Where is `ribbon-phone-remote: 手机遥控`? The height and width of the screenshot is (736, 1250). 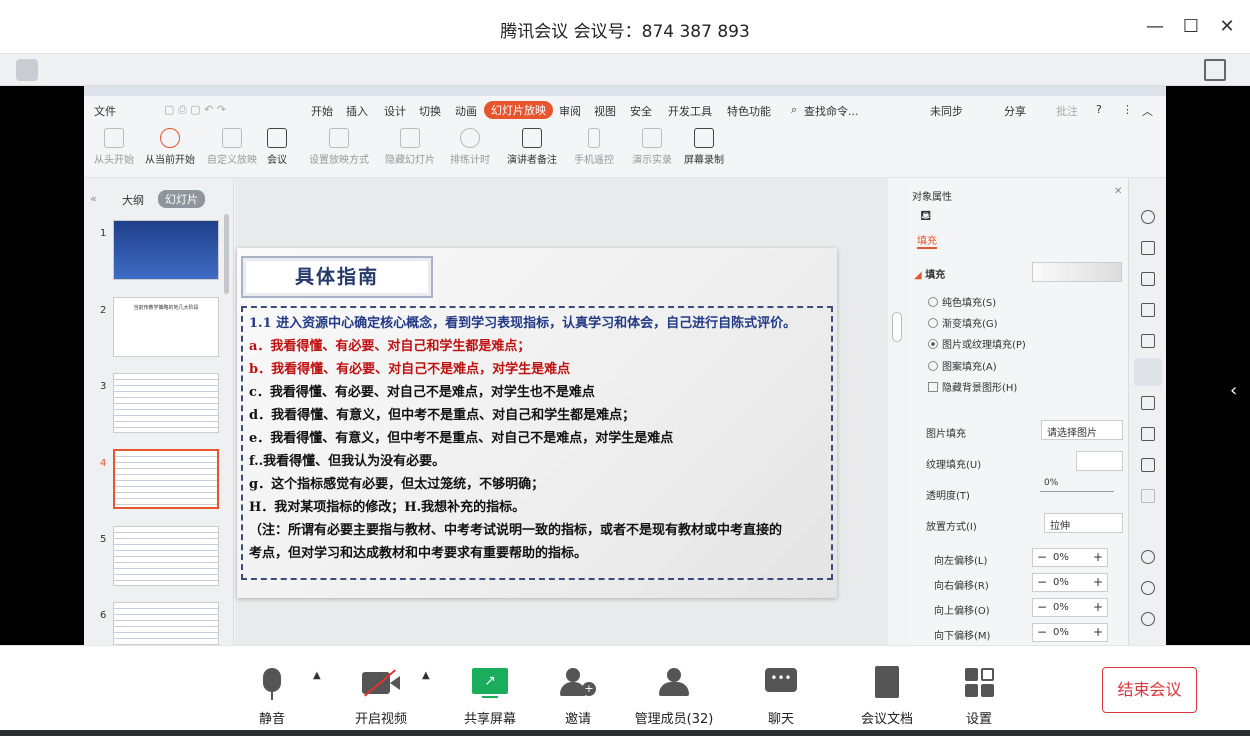
ribbon-phone-remote: 手机遥控 is located at coordinates (594, 147).